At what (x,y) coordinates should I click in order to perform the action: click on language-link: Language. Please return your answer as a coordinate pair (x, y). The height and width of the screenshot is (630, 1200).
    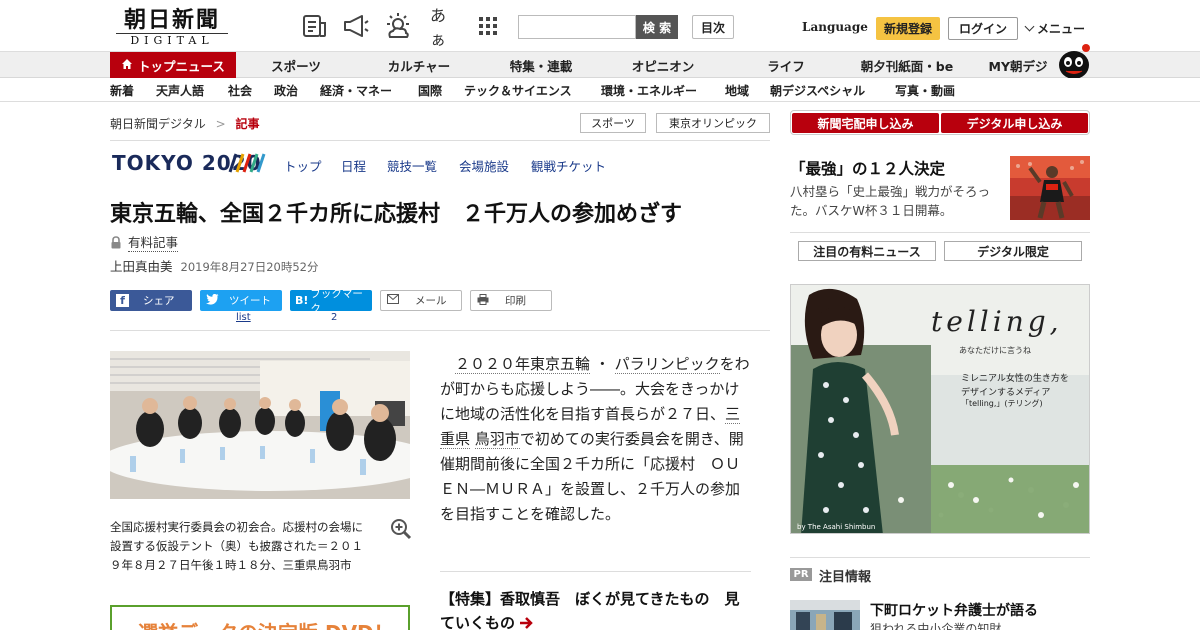
    Looking at the image, I should click on (835, 27).